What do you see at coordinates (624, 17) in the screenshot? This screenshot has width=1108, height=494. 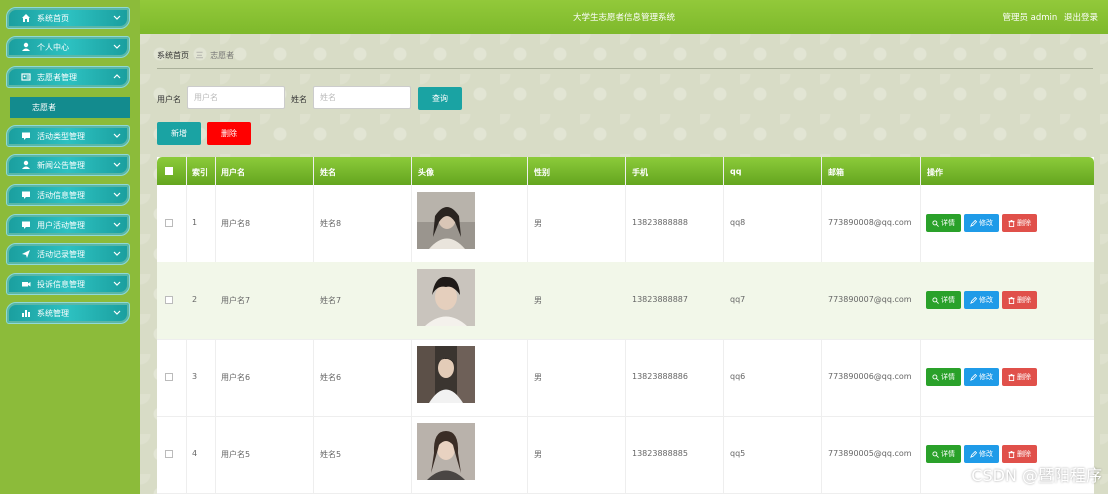 I see `top-bar: 大学生志愿者信息管理系统 管理员 admin 退出登录` at bounding box center [624, 17].